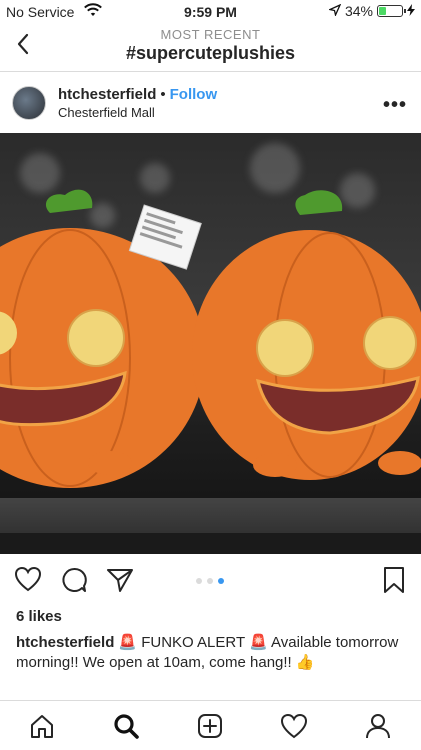  I want to click on tab-profile, so click(378, 726).